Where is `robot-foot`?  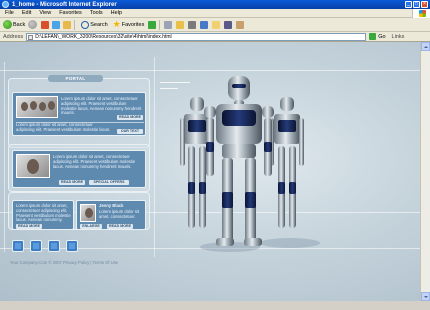 robot-foot is located at coordinates (225, 242).